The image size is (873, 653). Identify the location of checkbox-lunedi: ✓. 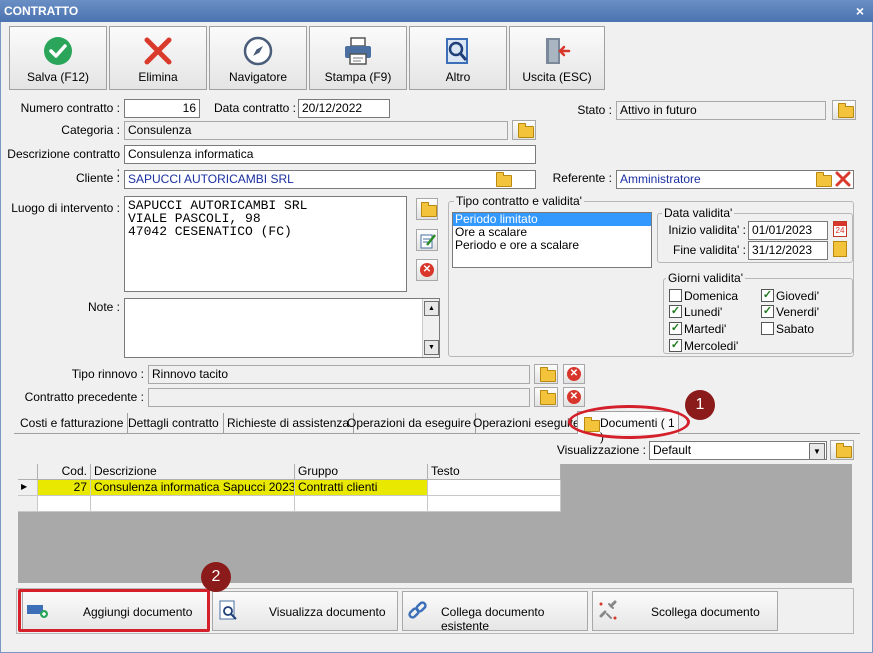
(675, 311).